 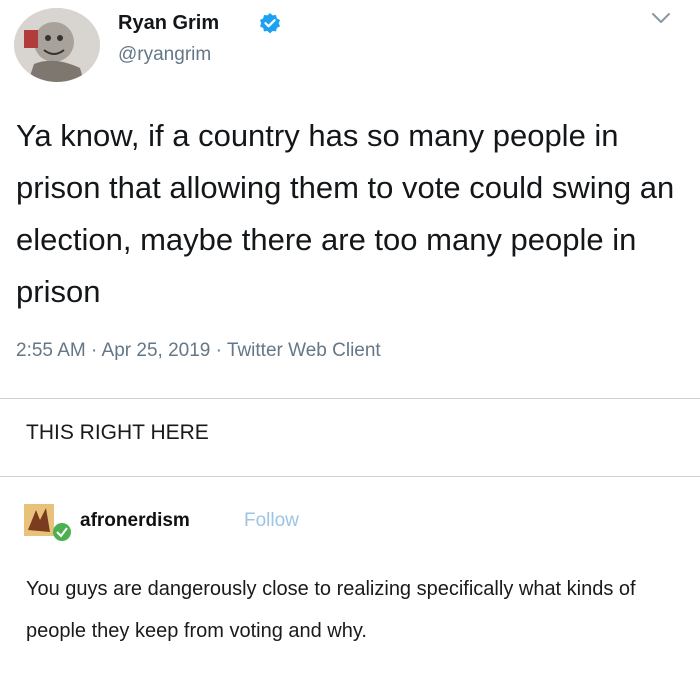 I want to click on author-handle: @ryangrim, so click(x=164, y=55).